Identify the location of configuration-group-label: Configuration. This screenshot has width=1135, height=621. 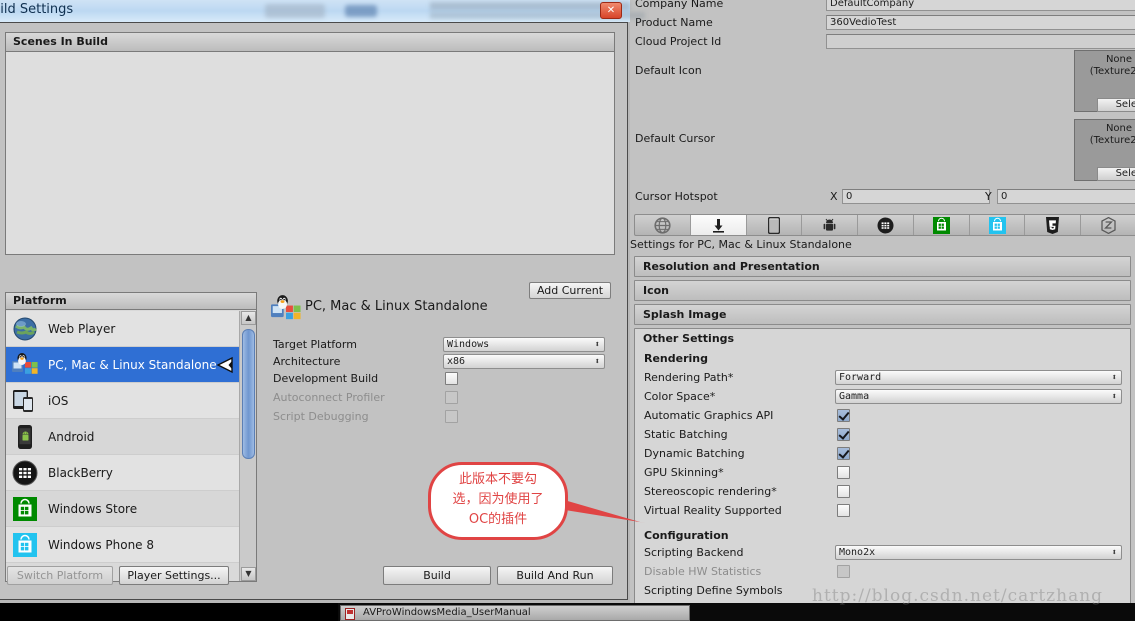
(686, 535).